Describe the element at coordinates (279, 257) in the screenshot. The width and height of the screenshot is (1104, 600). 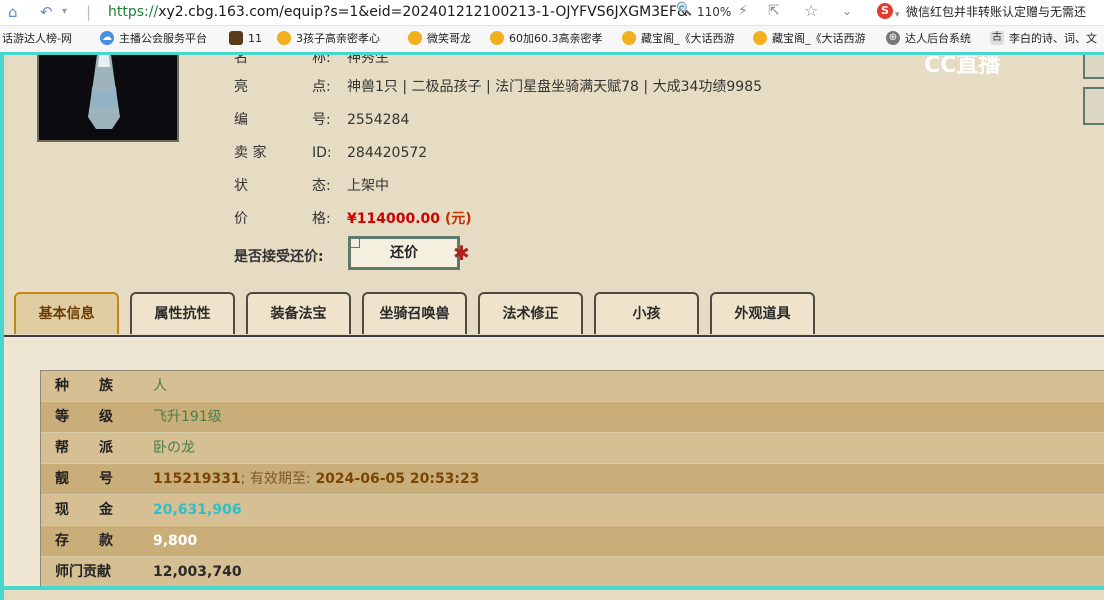
I see `accept-offer-label: 是否接受还价:` at that location.